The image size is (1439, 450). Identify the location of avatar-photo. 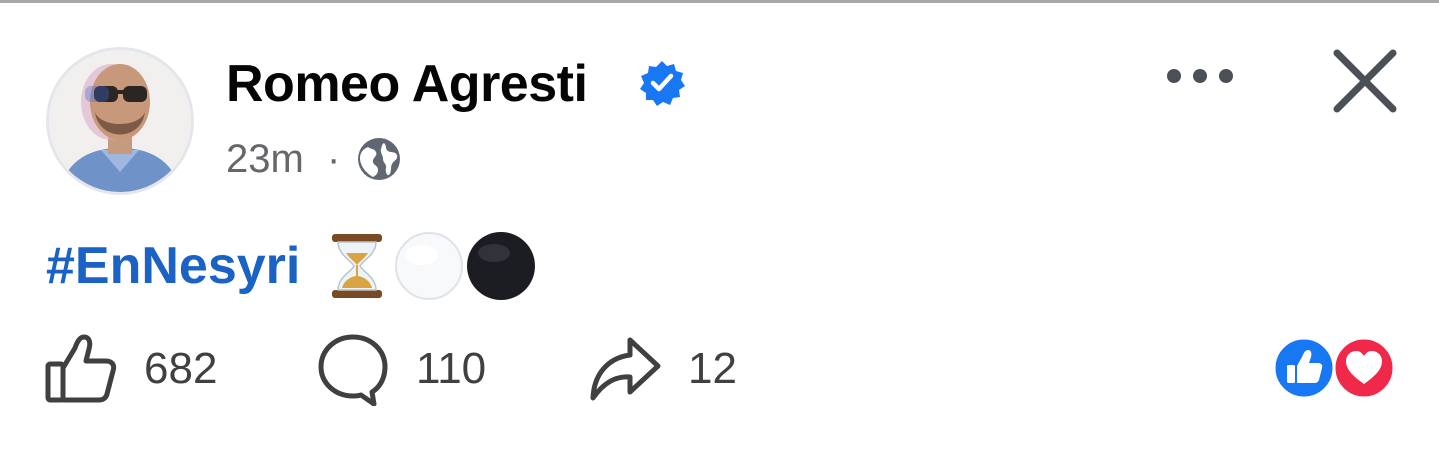
(120, 121).